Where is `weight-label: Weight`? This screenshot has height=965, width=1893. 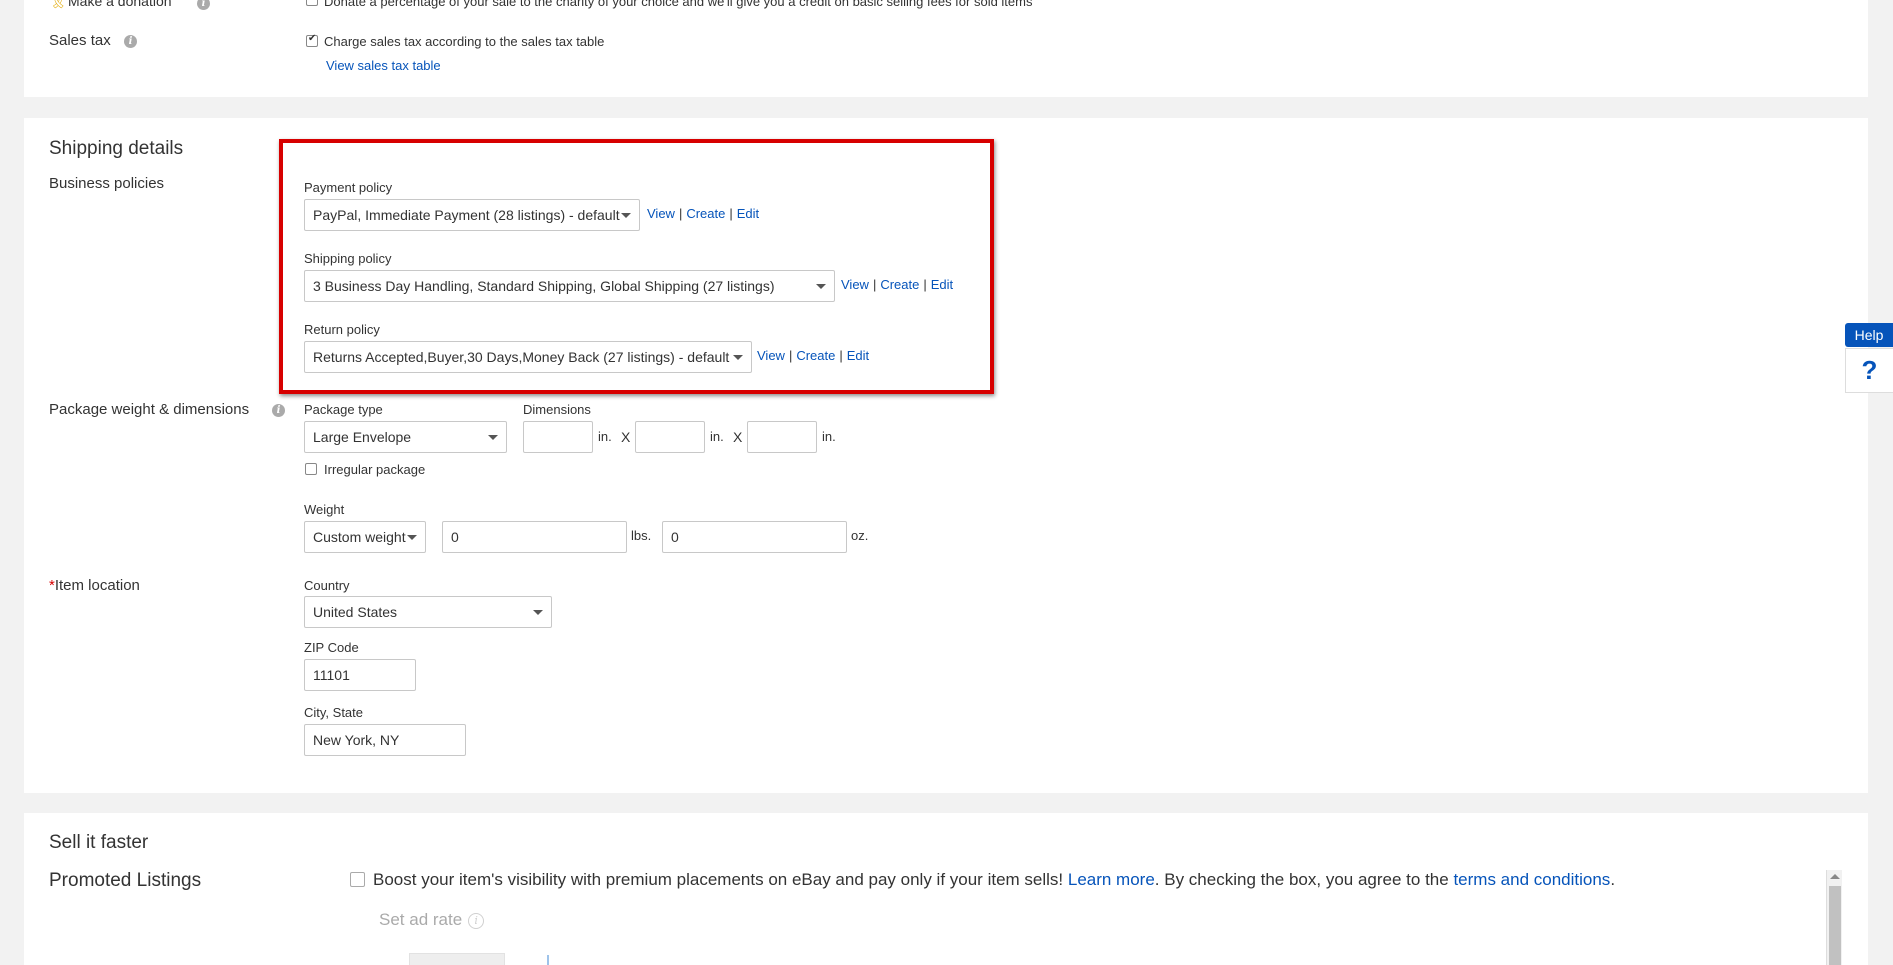 weight-label: Weight is located at coordinates (324, 509).